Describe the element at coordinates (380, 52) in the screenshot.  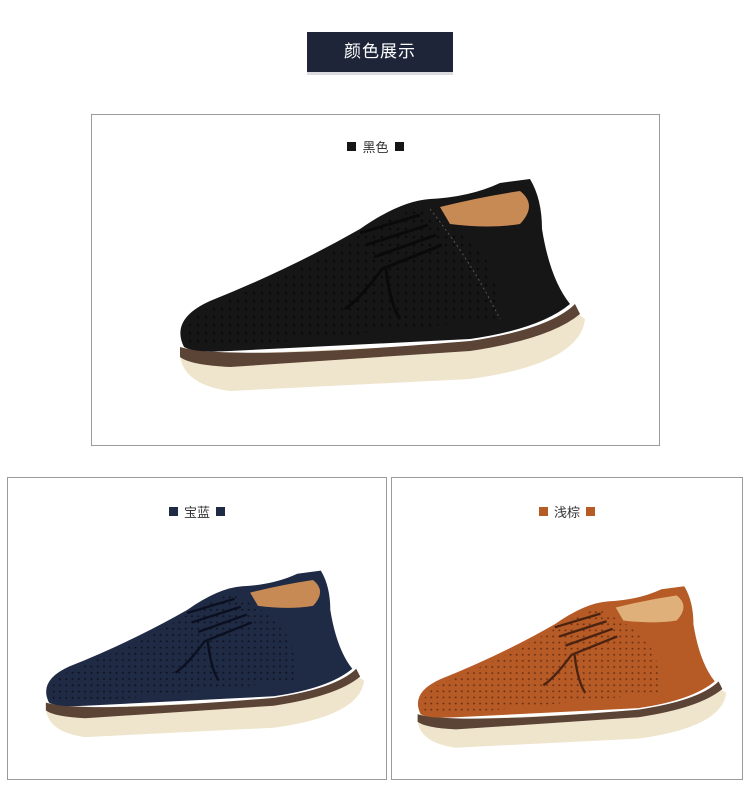
I see `section-title-banner: 颜色展示` at that location.